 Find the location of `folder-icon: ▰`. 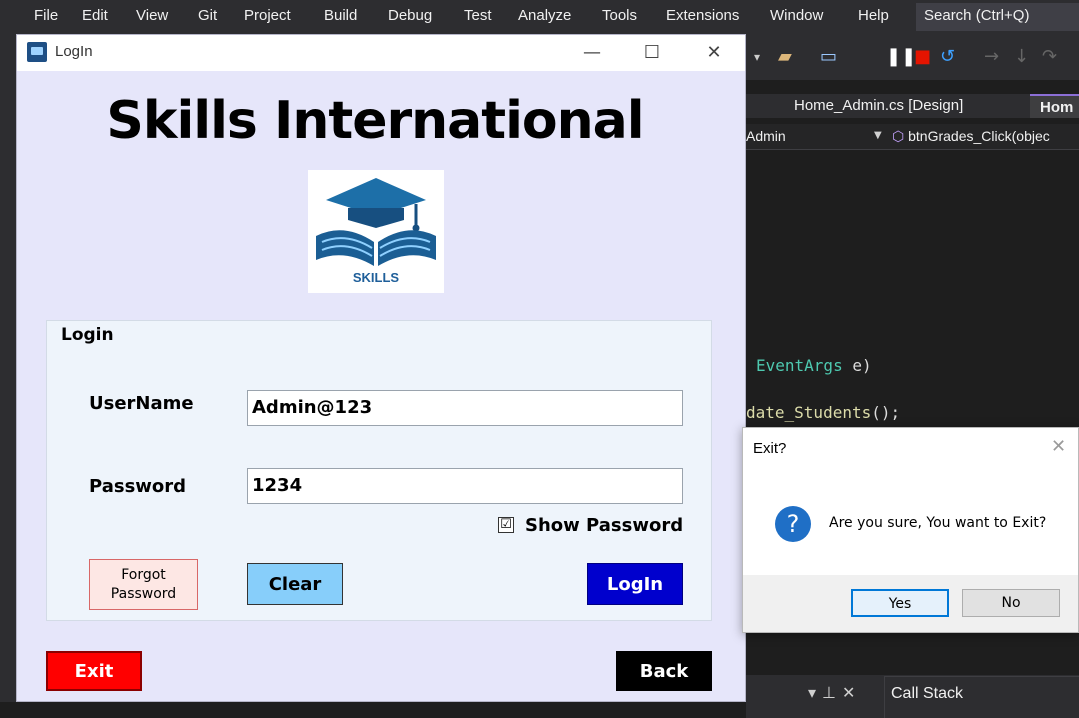

folder-icon: ▰ is located at coordinates (785, 56).